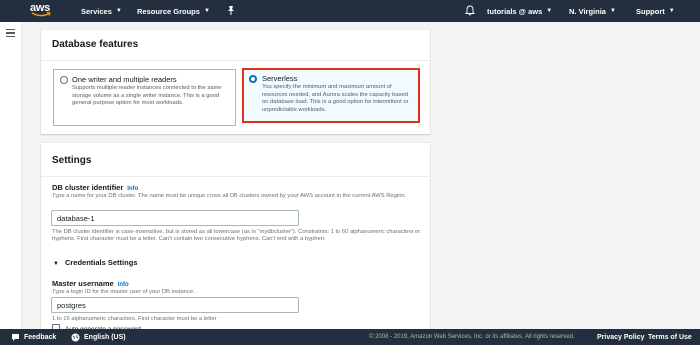 The width and height of the screenshot is (700, 345). I want to click on bell-icon, so click(470, 10).